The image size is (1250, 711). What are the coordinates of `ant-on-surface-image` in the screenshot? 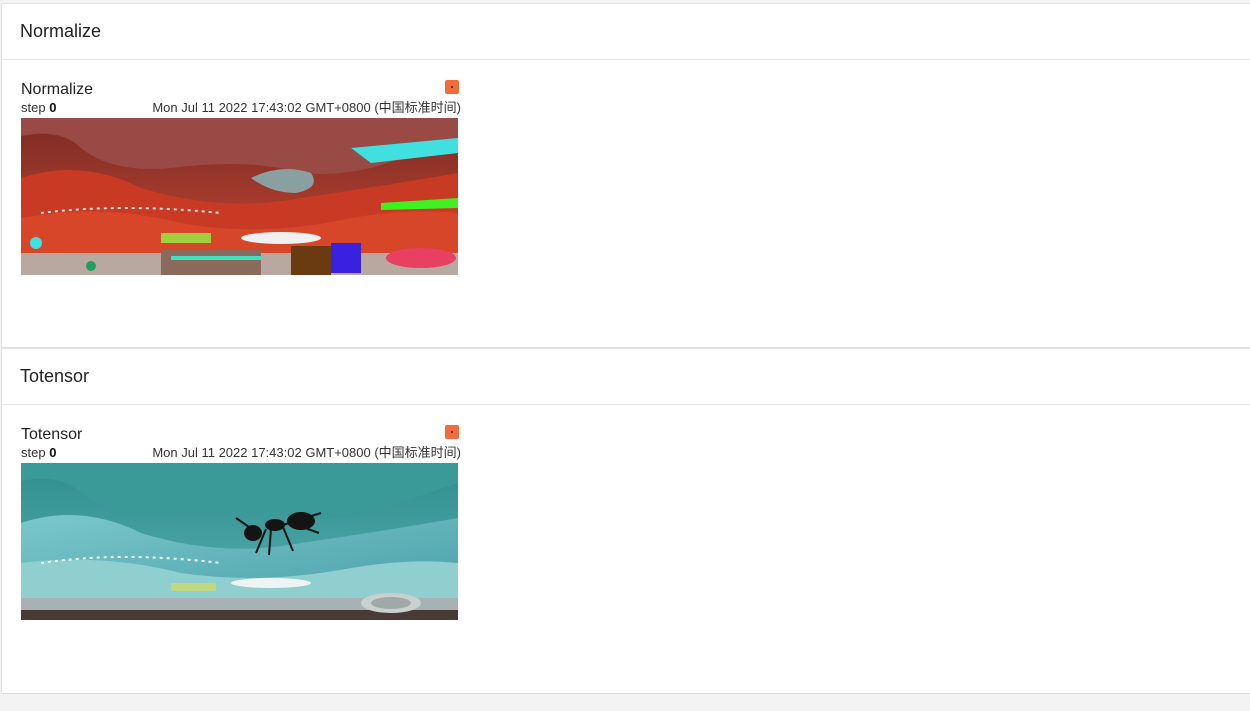 It's located at (239, 541).